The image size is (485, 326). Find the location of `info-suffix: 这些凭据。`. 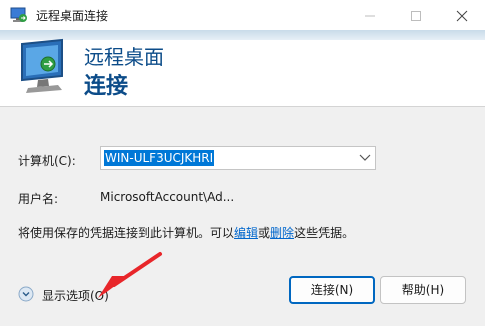

info-suffix: 这些凭据。 is located at coordinates (324, 233).